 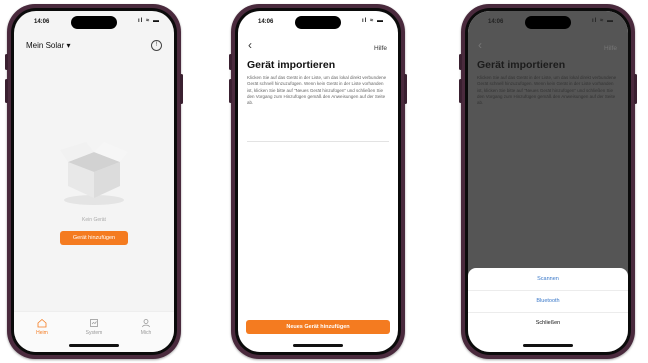 I want to click on tab-profile: Mich, so click(x=146, y=327).